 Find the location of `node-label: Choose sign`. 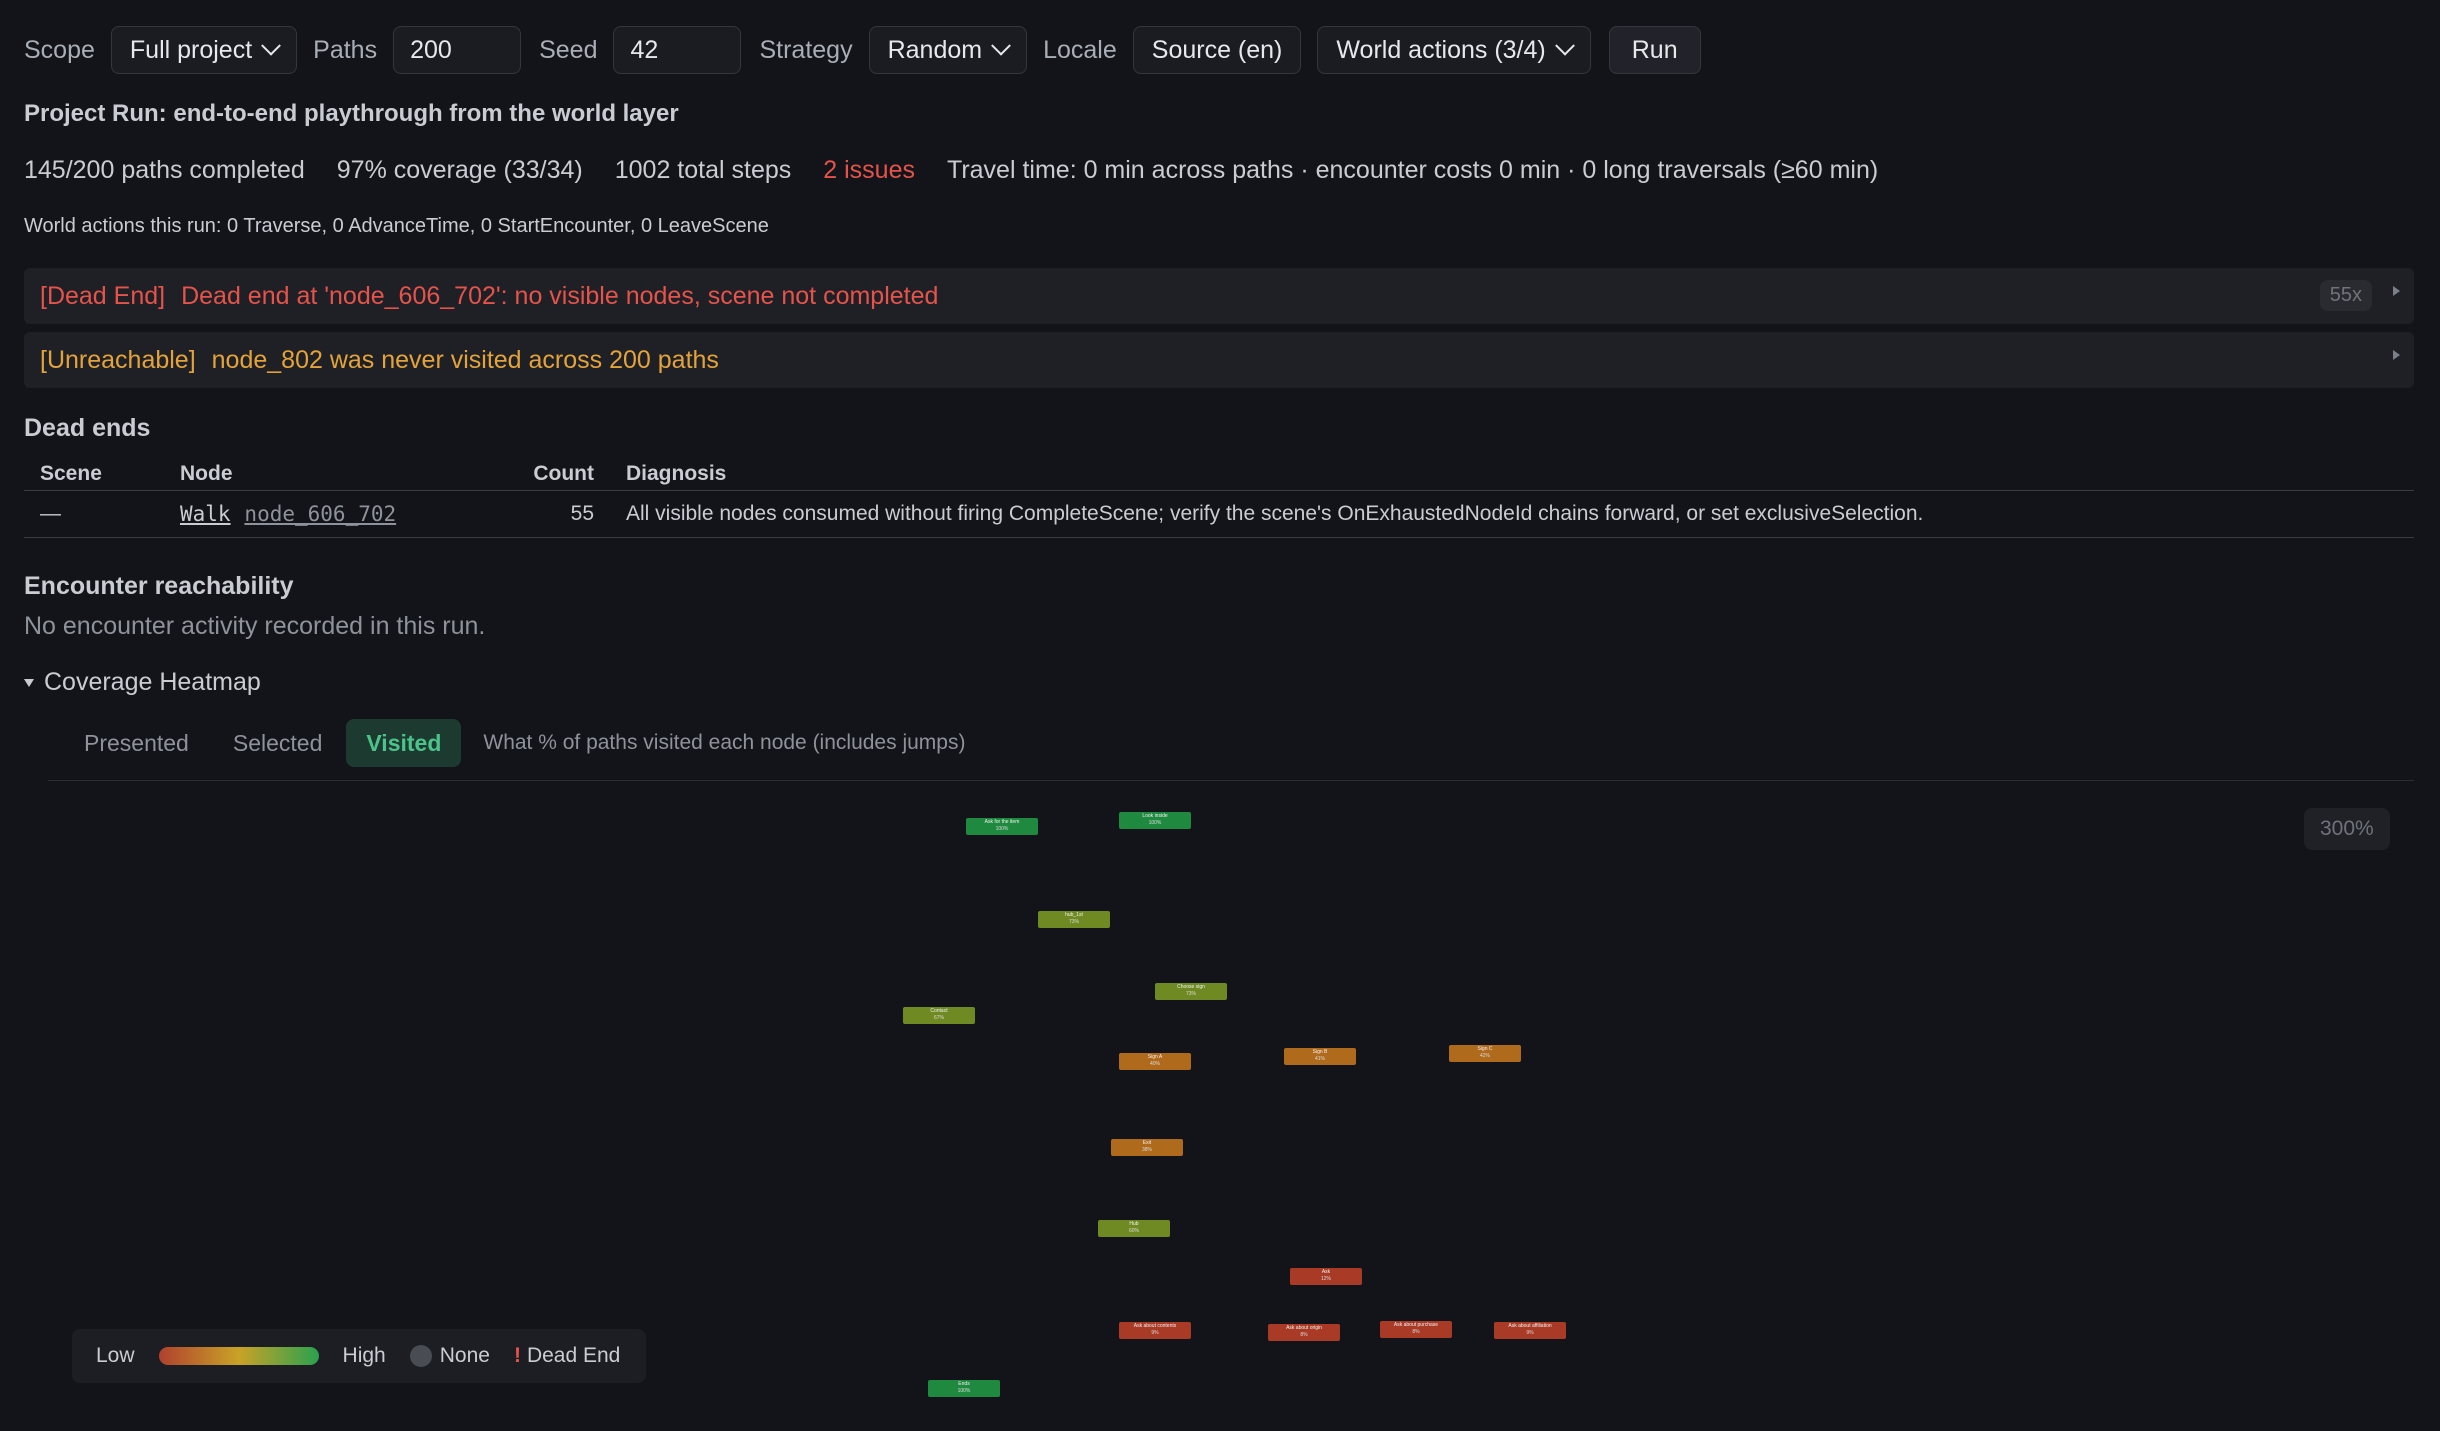

node-label: Choose sign is located at coordinates (1191, 987).